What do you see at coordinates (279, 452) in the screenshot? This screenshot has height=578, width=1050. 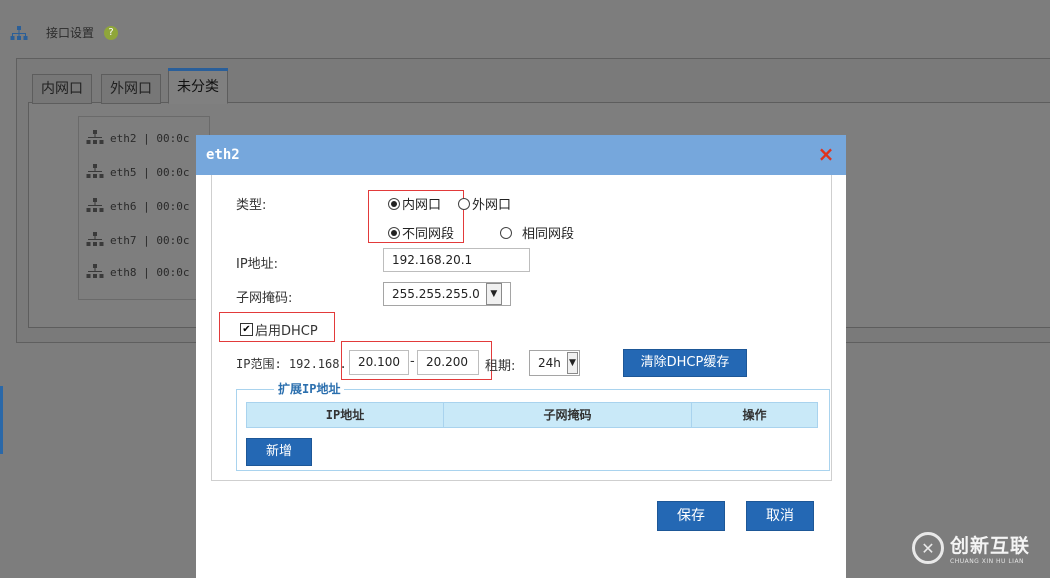 I see `add-ip-button: 新增` at bounding box center [279, 452].